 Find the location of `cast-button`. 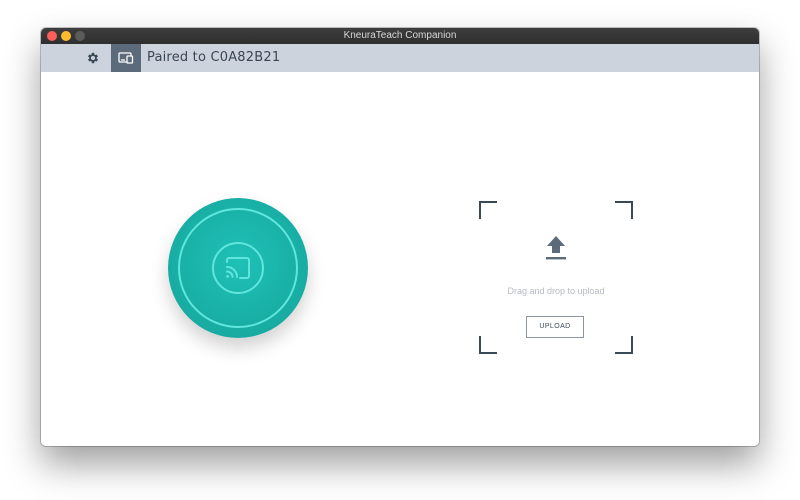

cast-button is located at coordinates (238, 268).